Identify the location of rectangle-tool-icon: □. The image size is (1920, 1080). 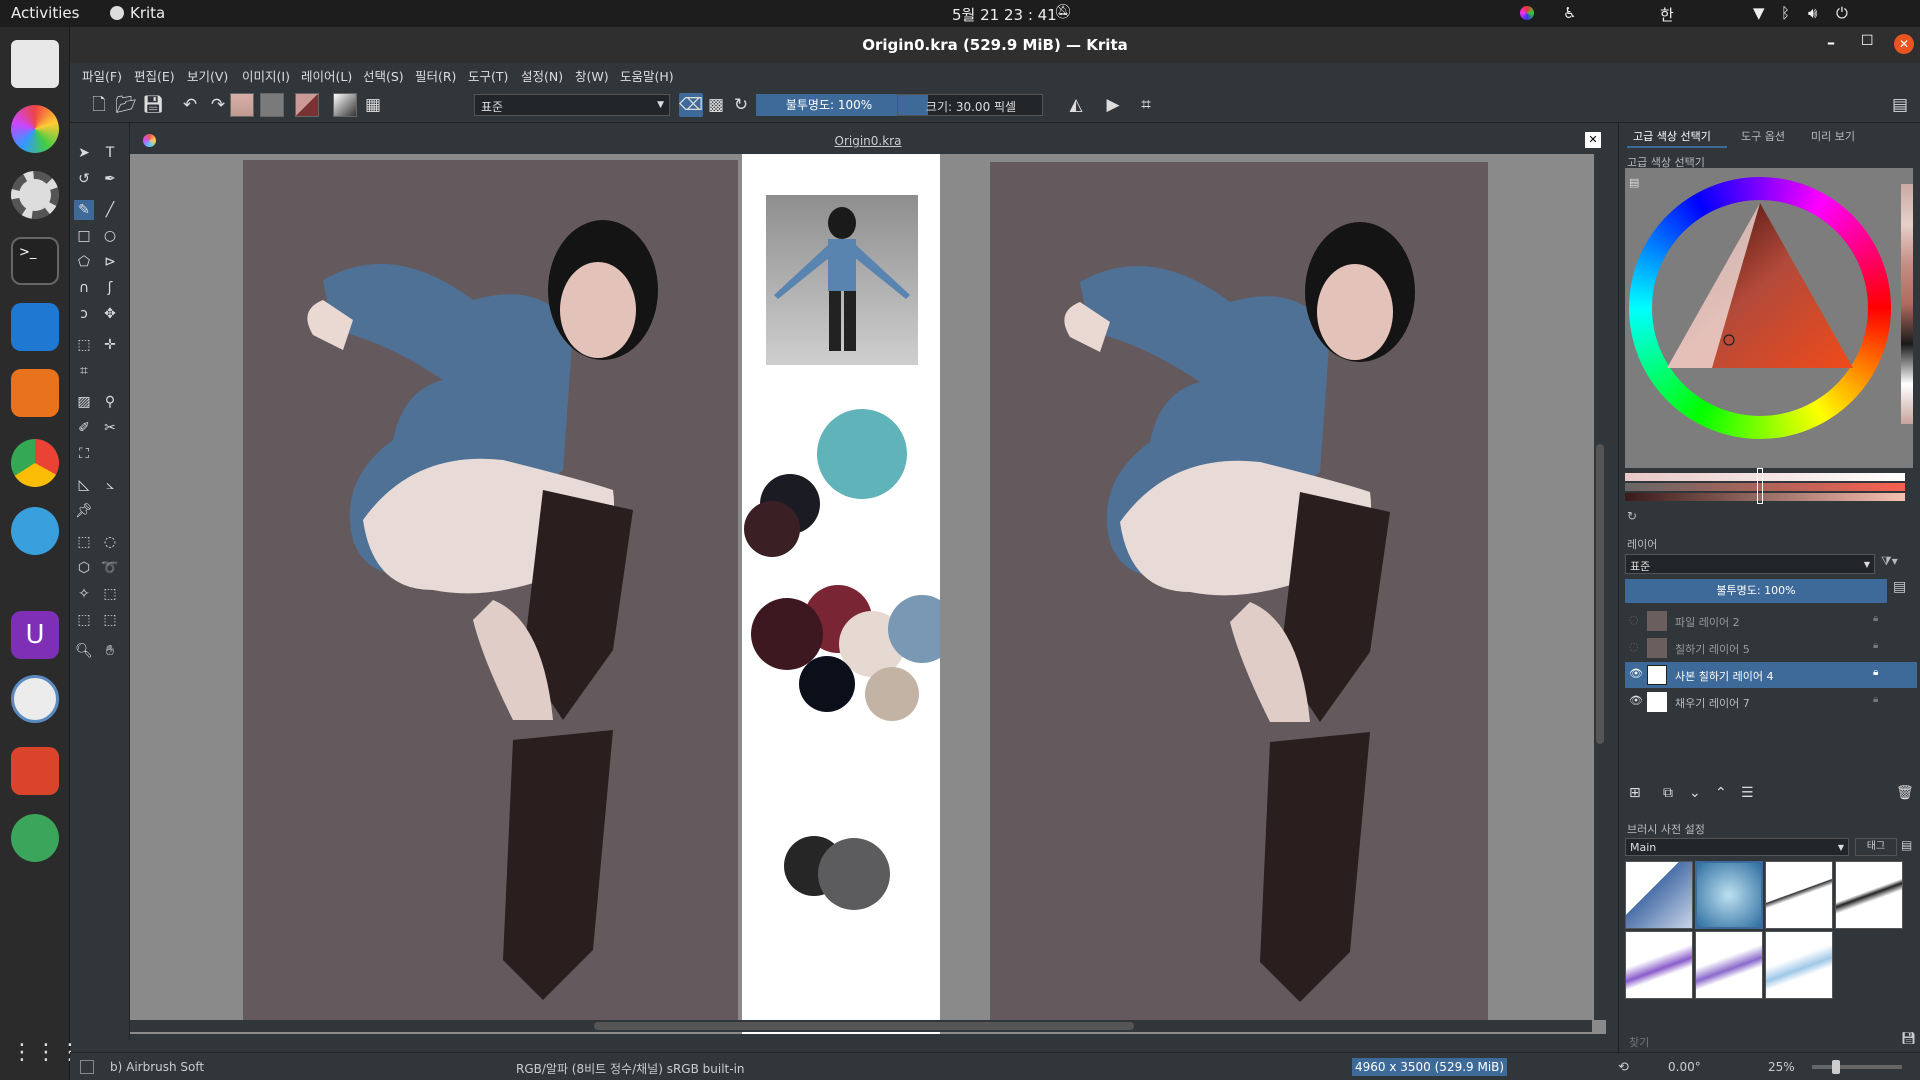
(84, 236).